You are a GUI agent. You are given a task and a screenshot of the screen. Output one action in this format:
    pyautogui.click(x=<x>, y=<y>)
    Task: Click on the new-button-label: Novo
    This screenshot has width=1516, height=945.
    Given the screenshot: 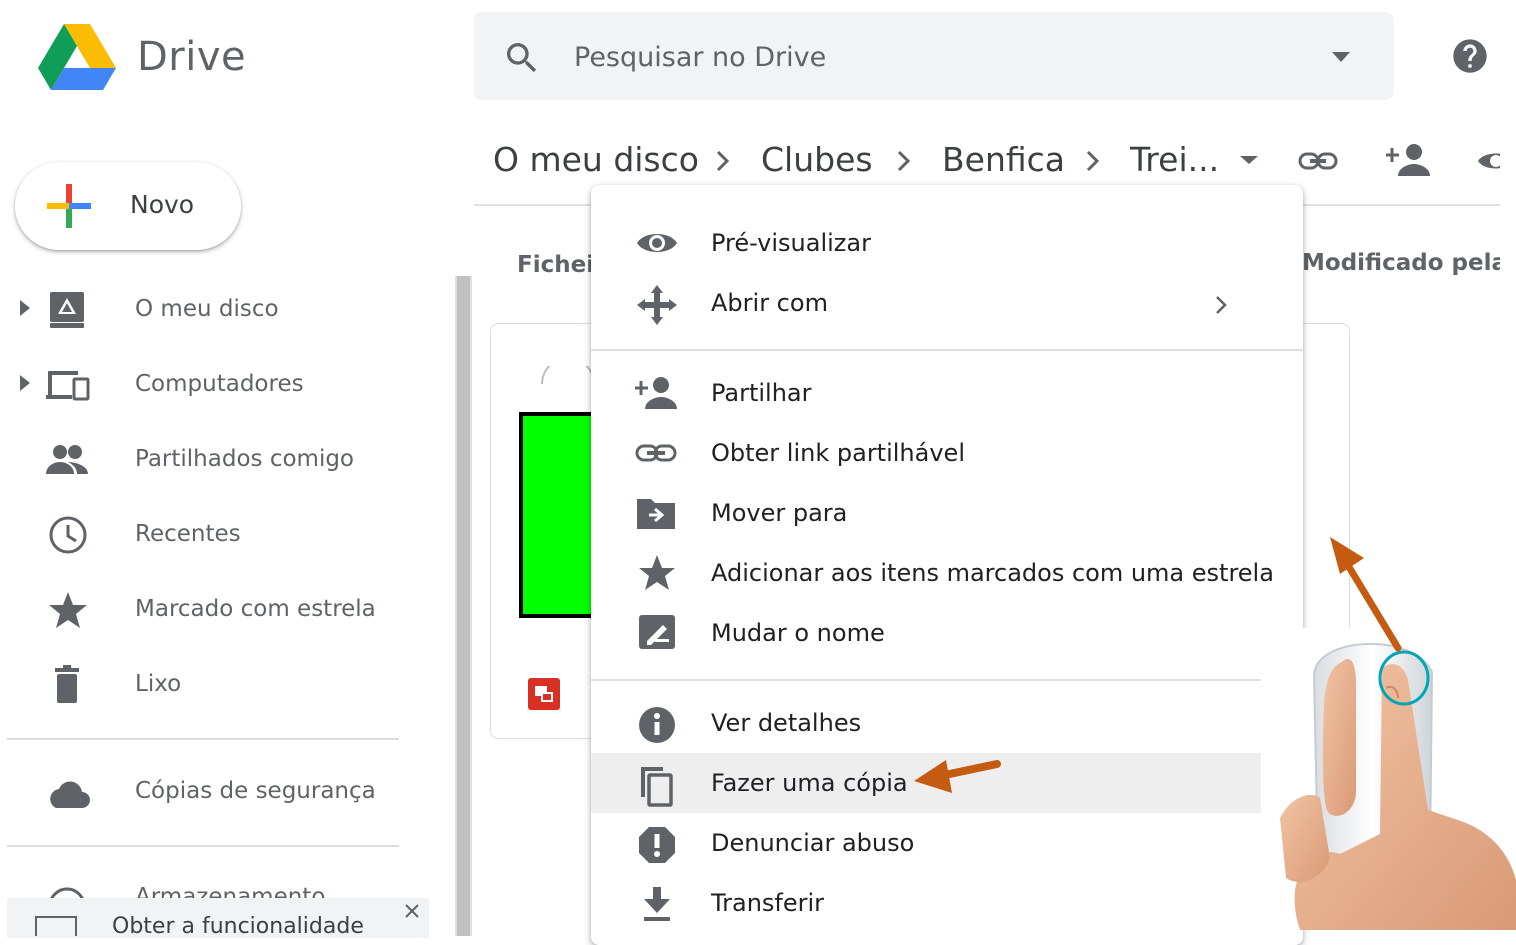 What is the action you would take?
    pyautogui.click(x=162, y=204)
    